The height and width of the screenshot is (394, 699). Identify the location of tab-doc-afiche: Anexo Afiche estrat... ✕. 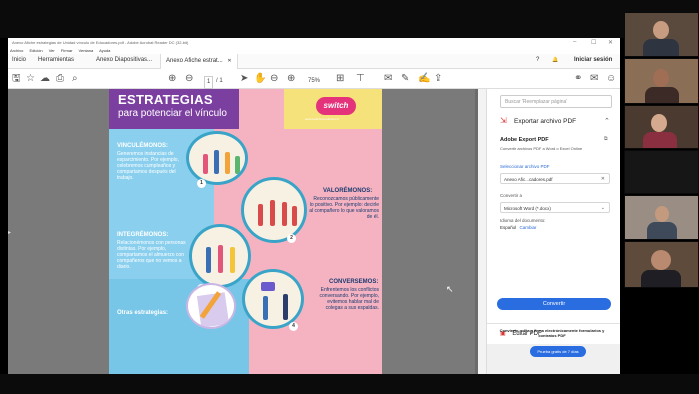
(199, 61).